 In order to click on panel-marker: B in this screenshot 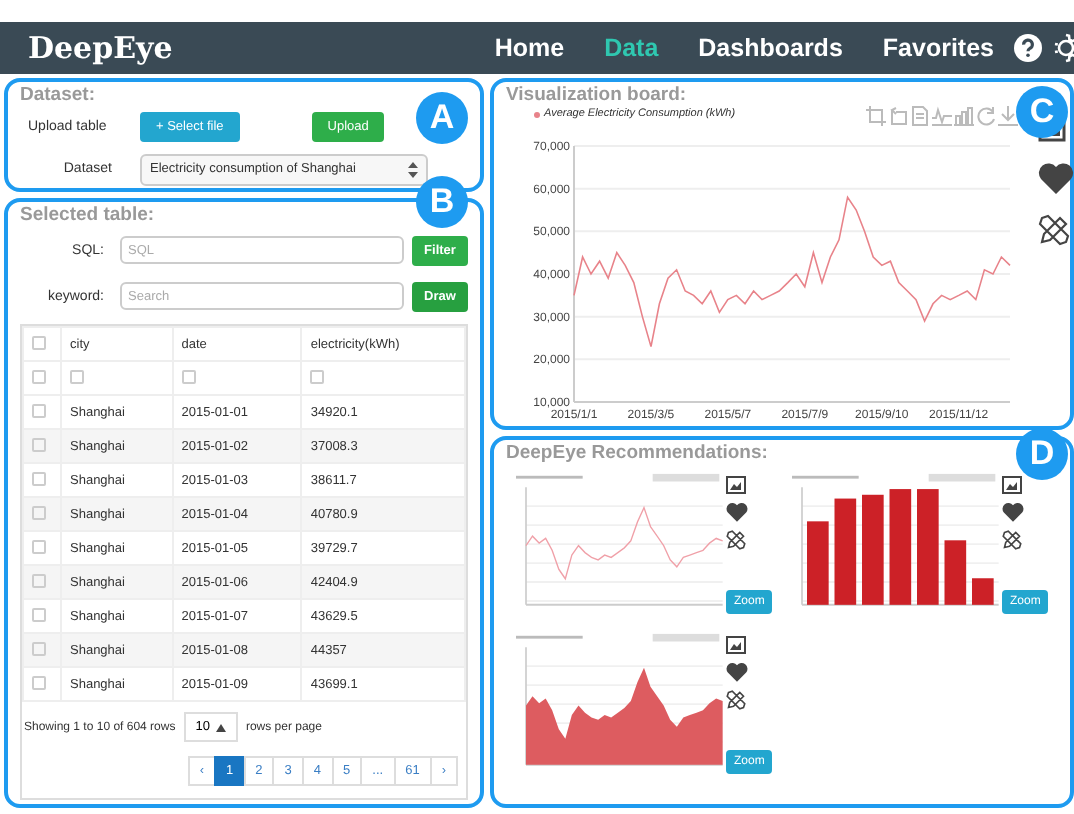, I will do `click(442, 202)`.